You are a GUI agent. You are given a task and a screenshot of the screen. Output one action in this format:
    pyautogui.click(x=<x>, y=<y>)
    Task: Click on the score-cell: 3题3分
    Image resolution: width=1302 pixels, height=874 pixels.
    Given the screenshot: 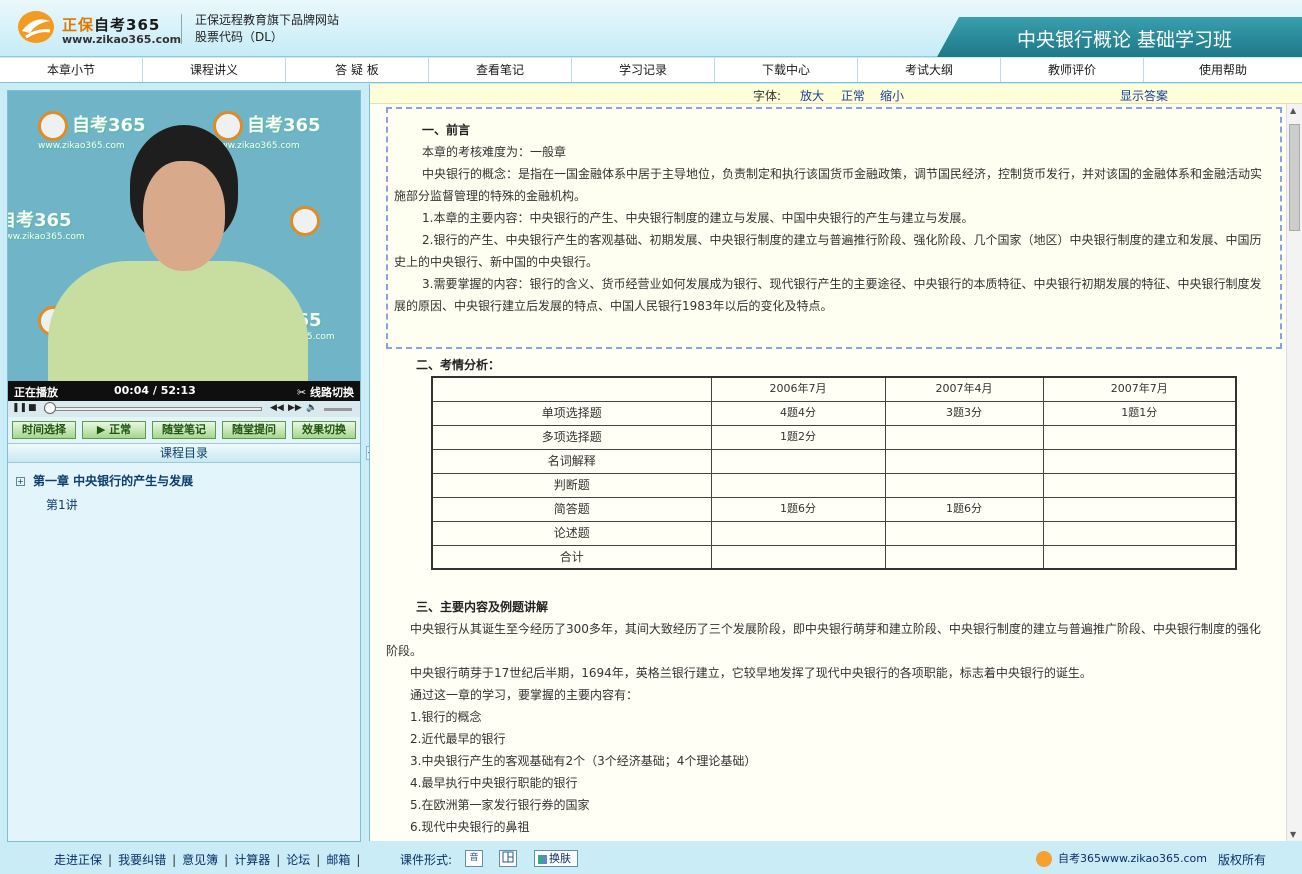 What is the action you would take?
    pyautogui.click(x=964, y=413)
    